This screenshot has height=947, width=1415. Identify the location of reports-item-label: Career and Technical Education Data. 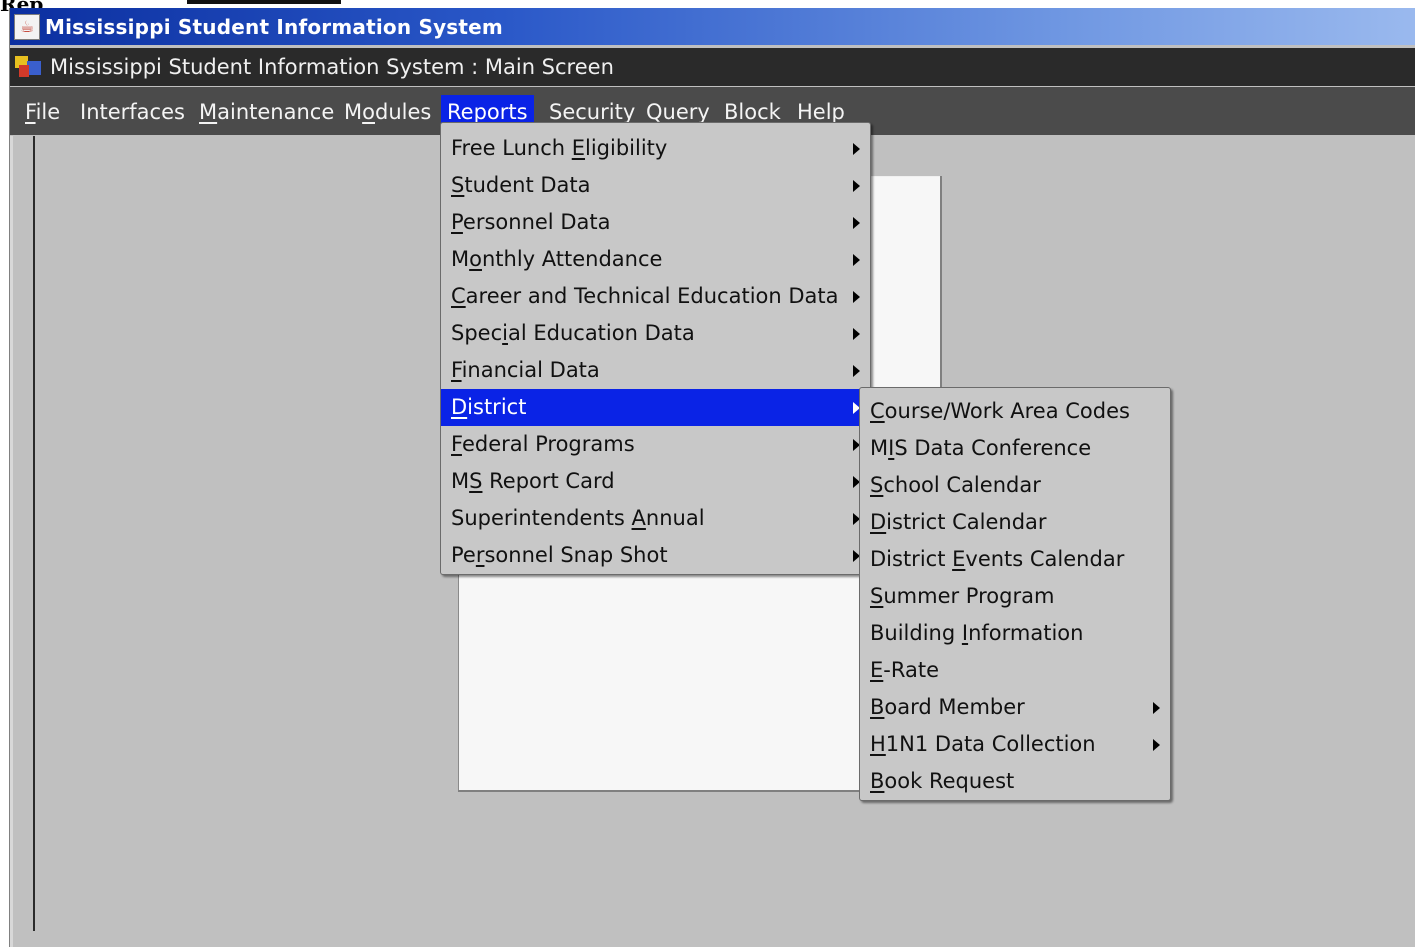
(645, 296).